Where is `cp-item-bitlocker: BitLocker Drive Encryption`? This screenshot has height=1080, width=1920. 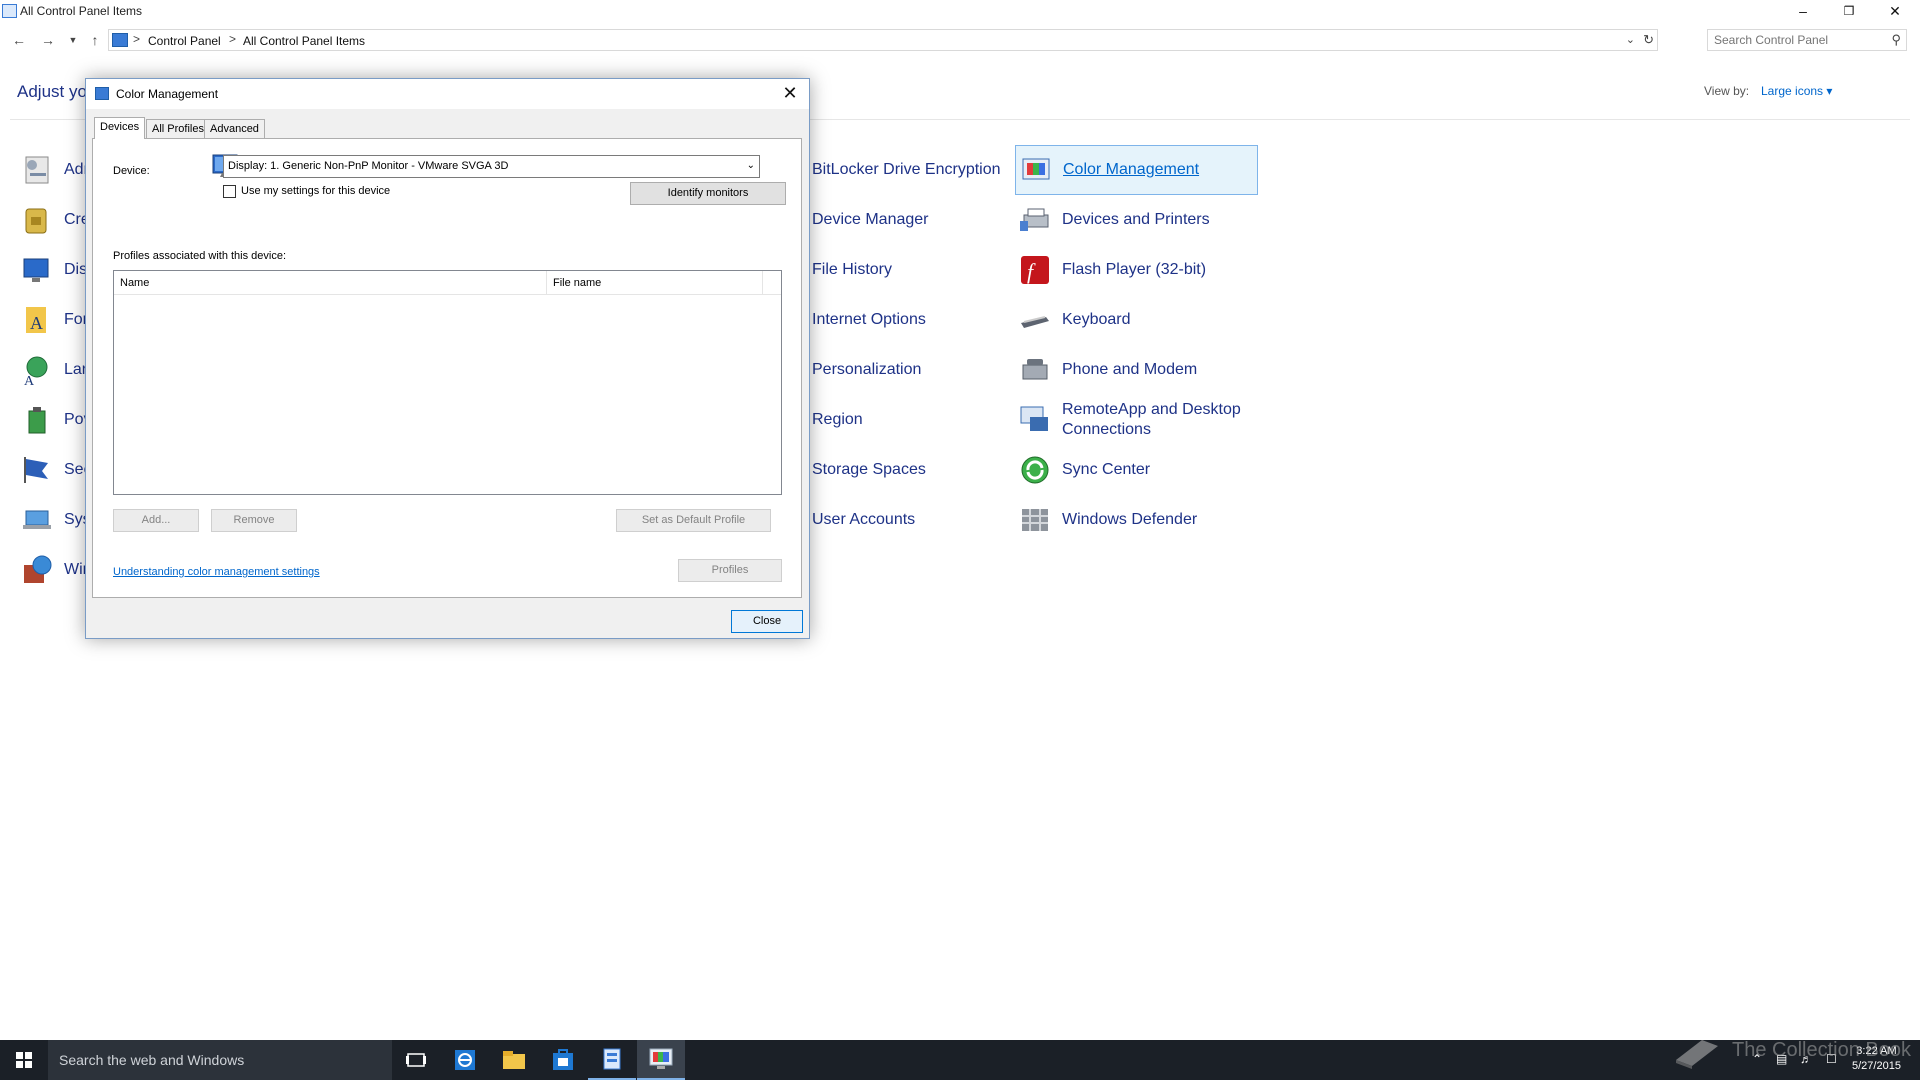 cp-item-bitlocker: BitLocker Drive Encryption is located at coordinates (906, 170).